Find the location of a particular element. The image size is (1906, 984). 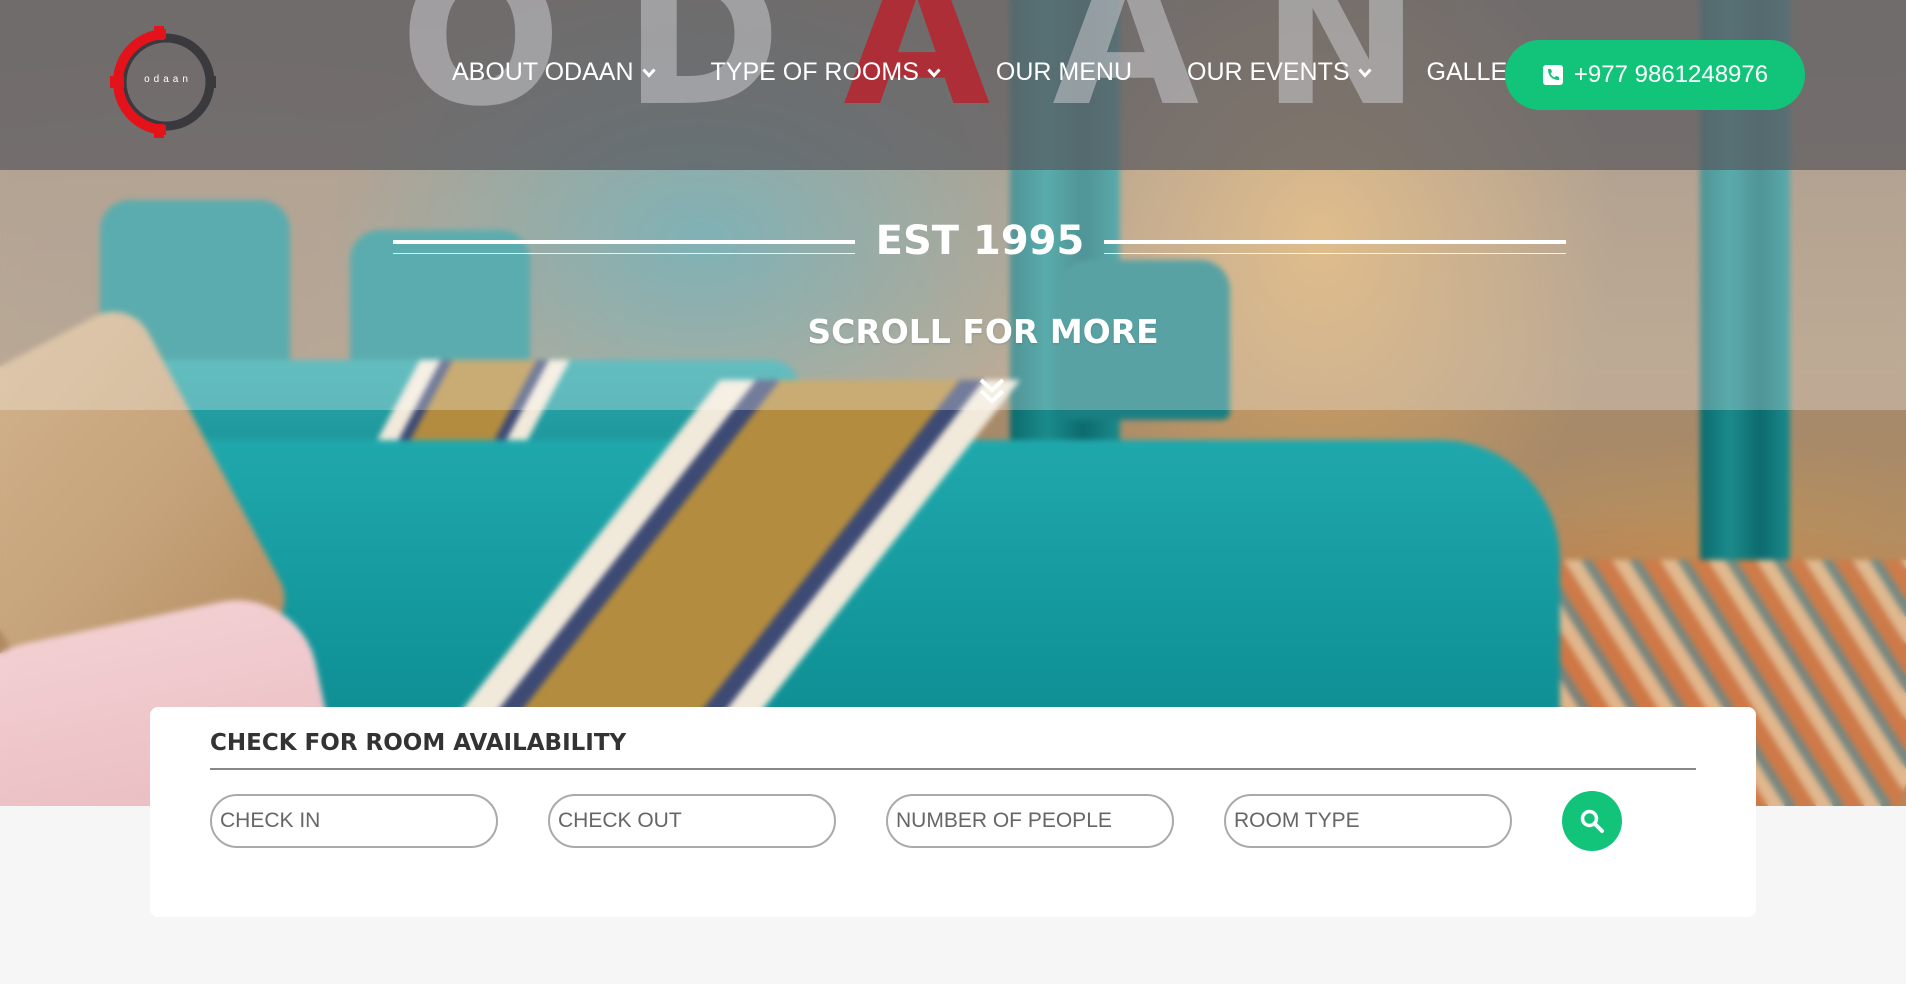

call-phone-button: +977 9861248976 is located at coordinates (1655, 75).